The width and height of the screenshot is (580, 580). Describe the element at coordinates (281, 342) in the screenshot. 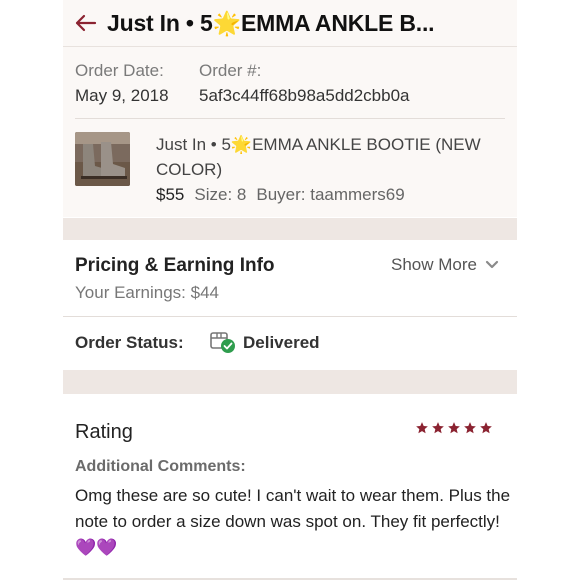

I see `order-status-value: Delivered` at that location.